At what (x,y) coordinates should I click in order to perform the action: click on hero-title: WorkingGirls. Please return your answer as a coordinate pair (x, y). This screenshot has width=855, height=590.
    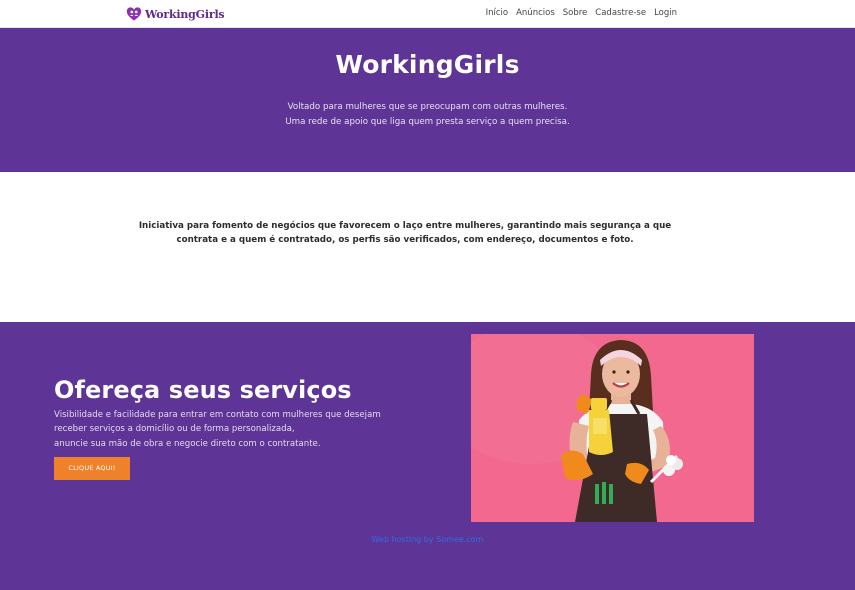
    Looking at the image, I should click on (427, 64).